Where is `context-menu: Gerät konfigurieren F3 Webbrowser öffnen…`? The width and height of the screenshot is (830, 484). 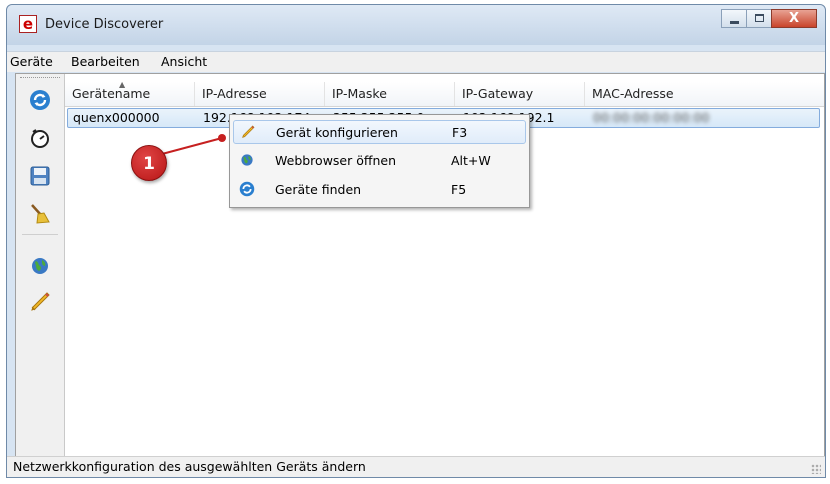 context-menu: Gerät konfigurieren F3 Webbrowser öffnen… is located at coordinates (379, 161).